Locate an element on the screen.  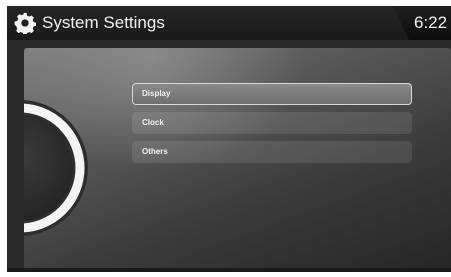
dial-knob-icon is located at coordinates (56, 168).